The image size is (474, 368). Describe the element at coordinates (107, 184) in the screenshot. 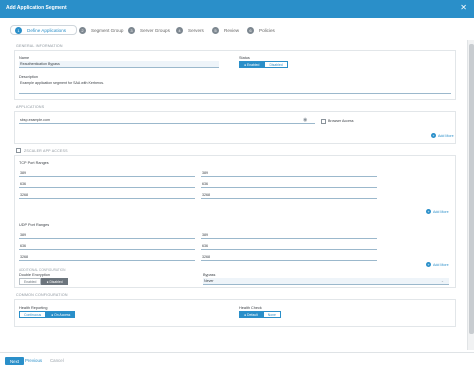

I see `tcp-port-from: 636` at that location.